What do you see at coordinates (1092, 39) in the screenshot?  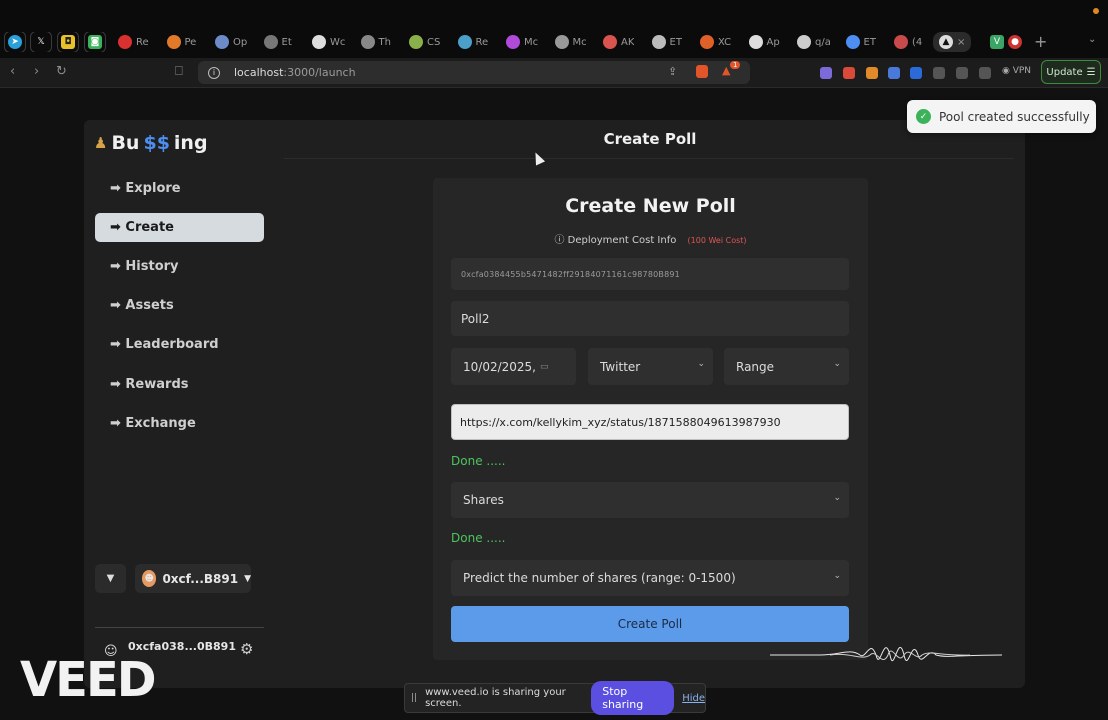 I see `tab-list-chevron-icon: ⌄` at bounding box center [1092, 39].